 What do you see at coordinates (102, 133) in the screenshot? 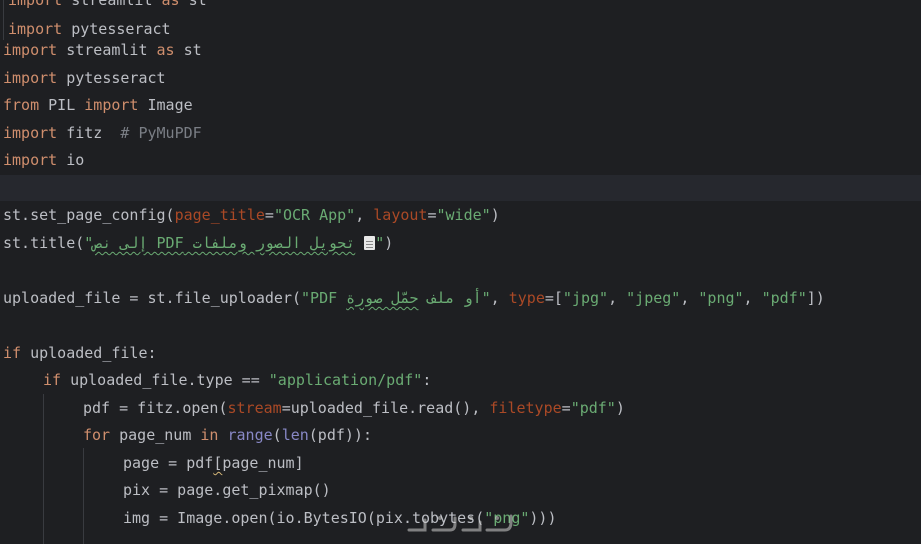
I see `code-line: import fitz # PyMuPDF` at bounding box center [102, 133].